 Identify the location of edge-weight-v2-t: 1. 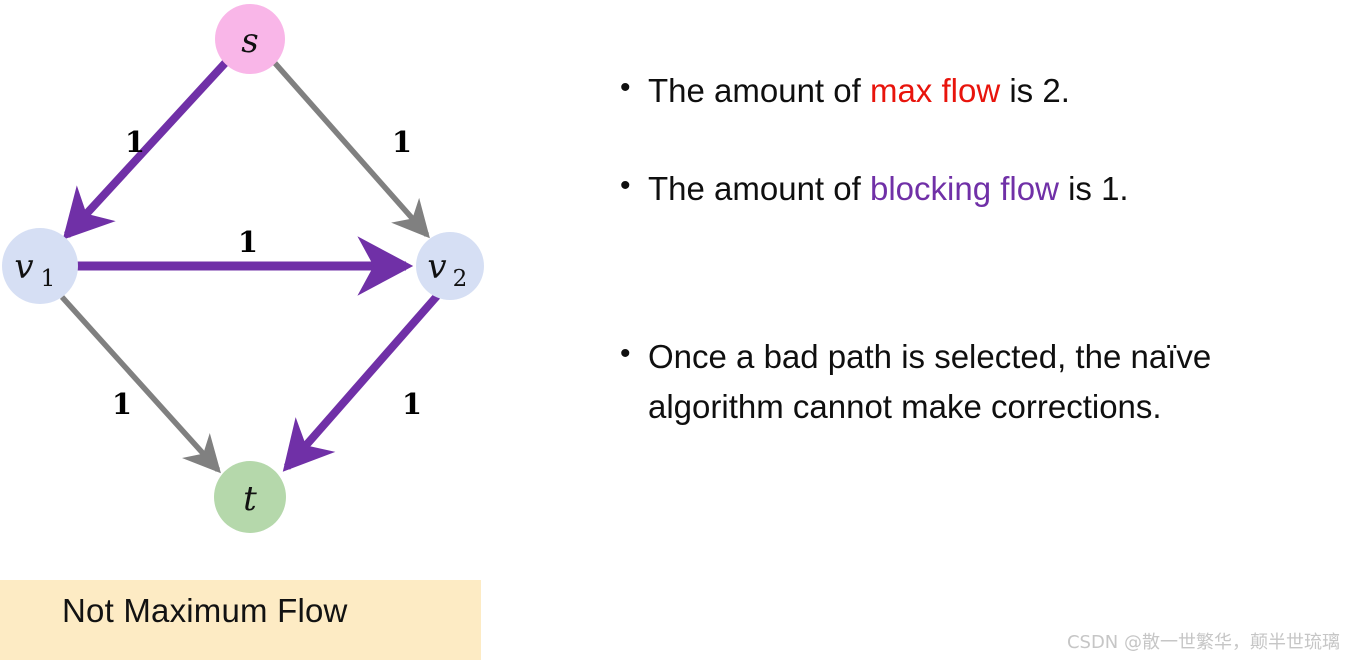
(412, 404).